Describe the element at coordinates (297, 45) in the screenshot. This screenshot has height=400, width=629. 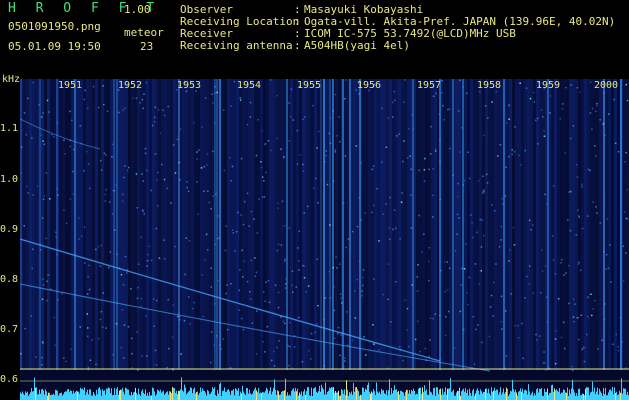
I see `colon: :` at that location.